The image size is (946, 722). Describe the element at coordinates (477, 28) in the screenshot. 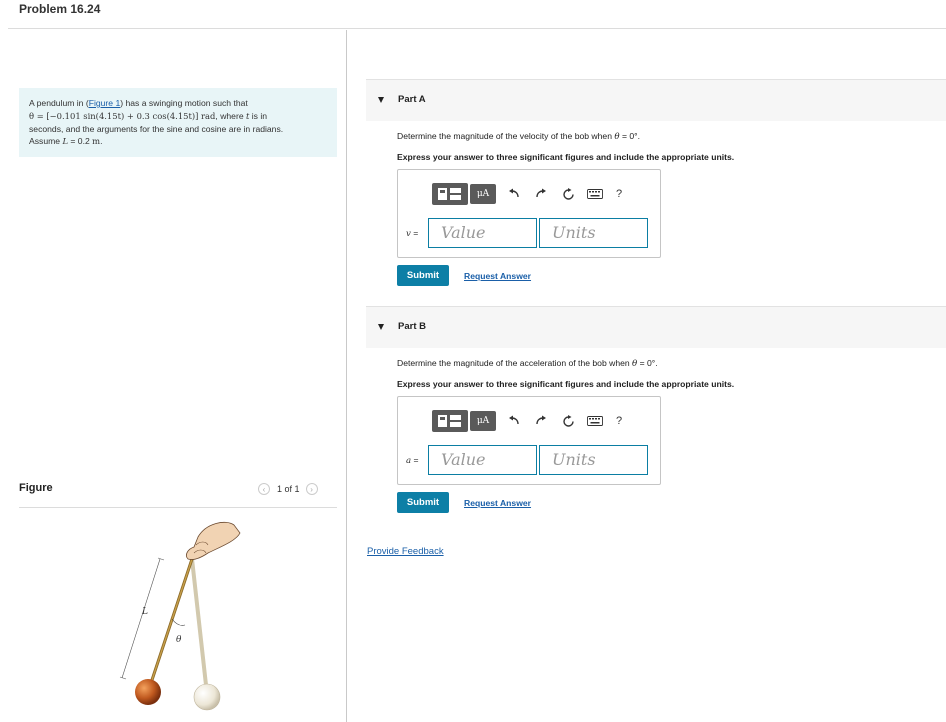

I see `title-divider` at that location.